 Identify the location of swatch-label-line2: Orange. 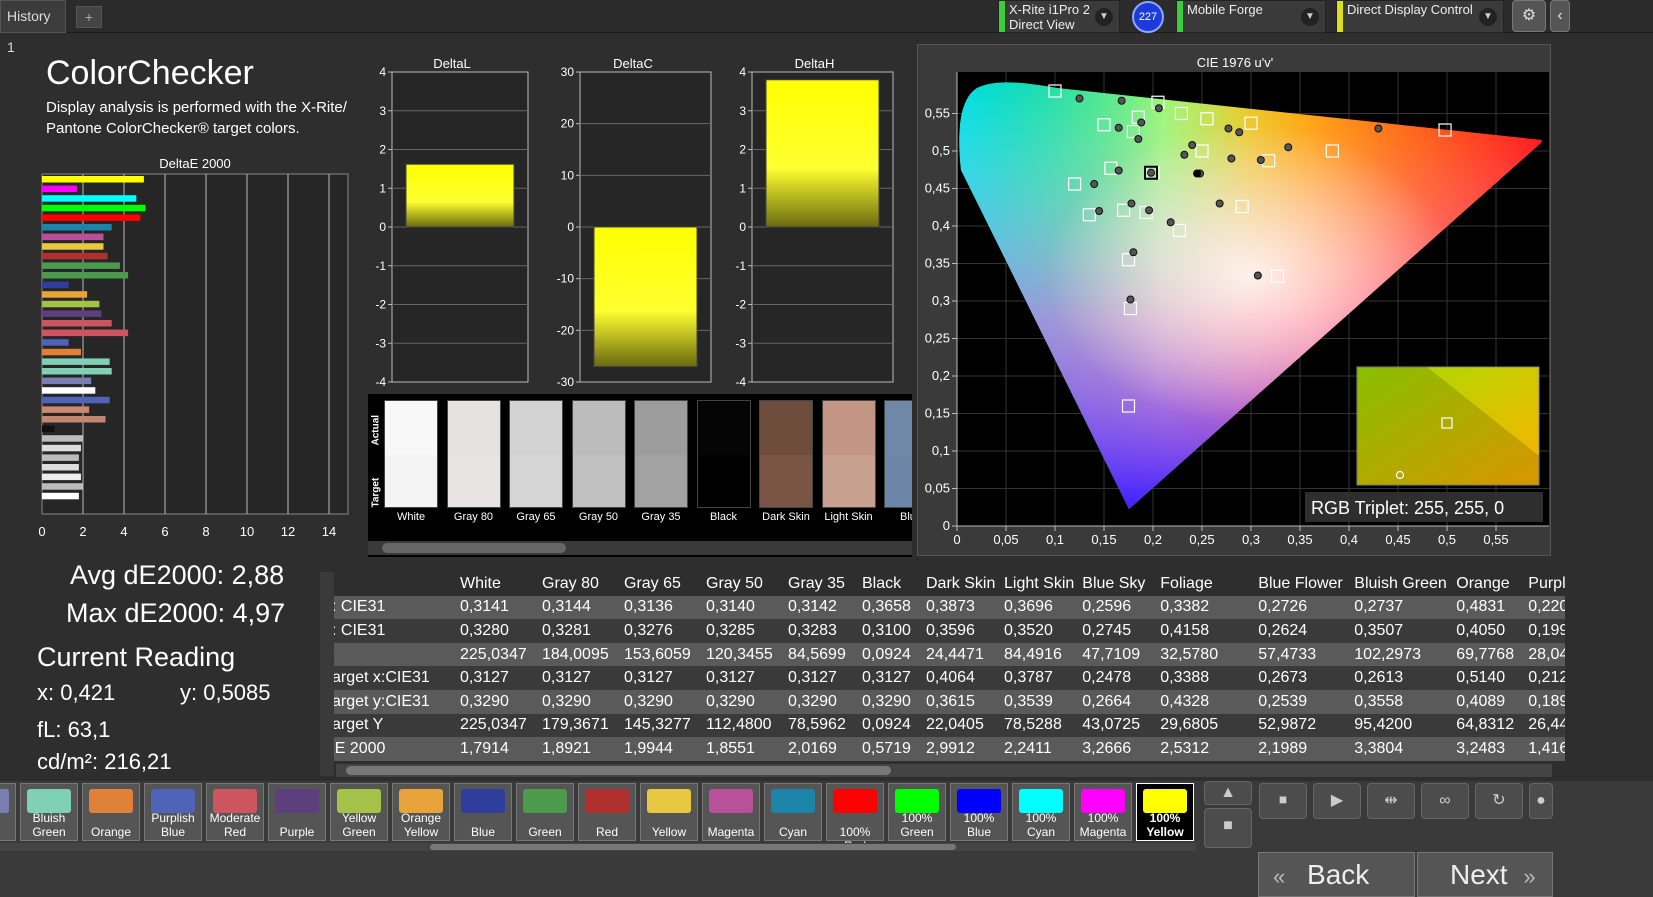
(111, 832).